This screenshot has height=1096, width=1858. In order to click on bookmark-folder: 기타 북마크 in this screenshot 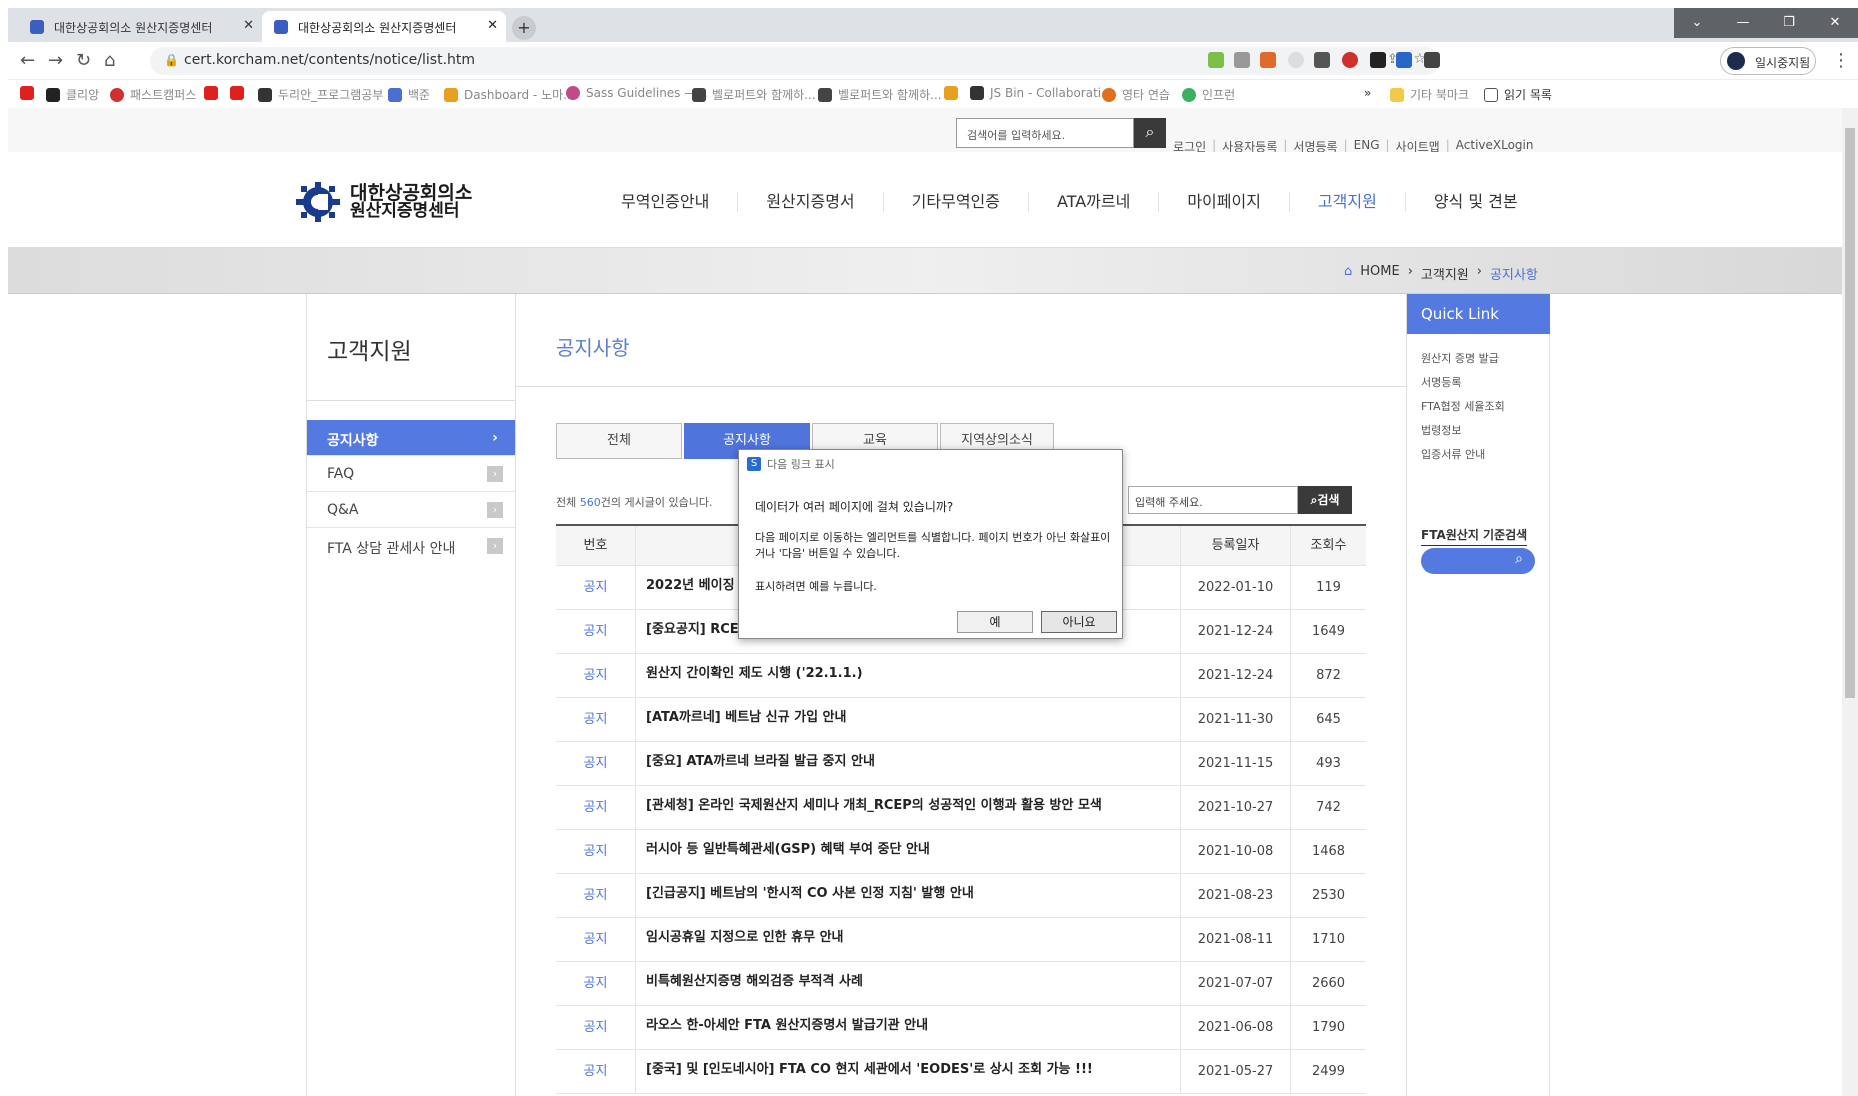, I will do `click(1429, 94)`.